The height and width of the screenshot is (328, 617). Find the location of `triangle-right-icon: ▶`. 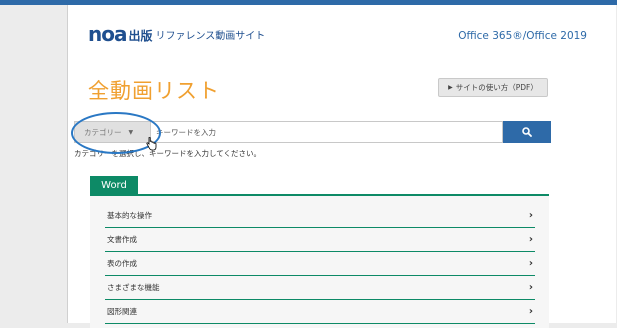

triangle-right-icon: ▶ is located at coordinates (450, 87).